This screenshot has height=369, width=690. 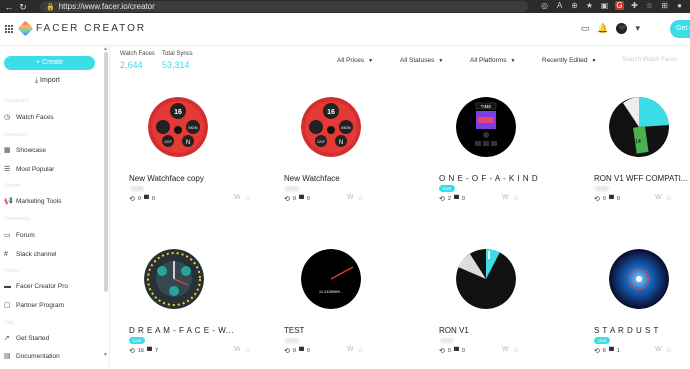 I want to click on create-button: + Create, so click(x=49, y=63).